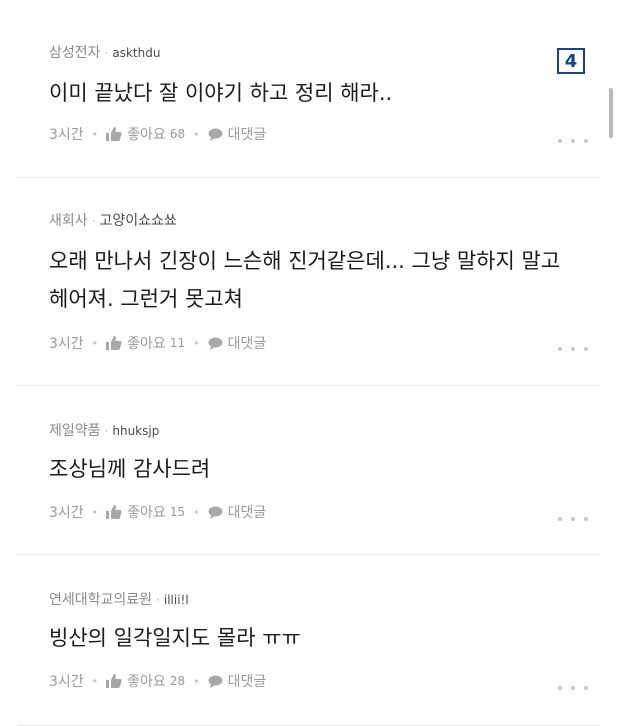 Image resolution: width=617 pixels, height=726 pixels. Describe the element at coordinates (177, 512) in the screenshot. I see `like-count: 15` at that location.